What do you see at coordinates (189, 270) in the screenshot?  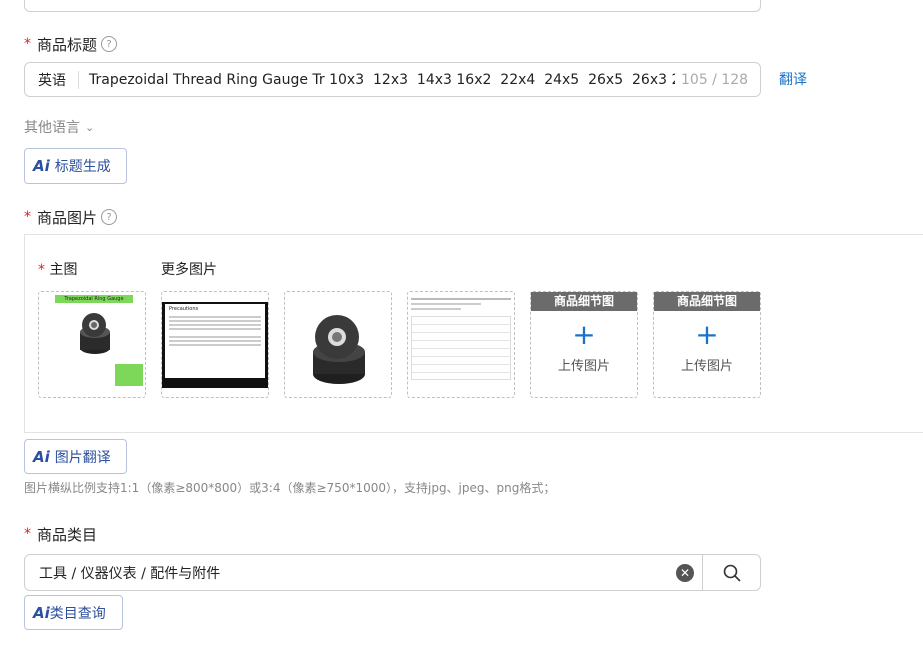 I see `more-images-label: 更多图片` at bounding box center [189, 270].